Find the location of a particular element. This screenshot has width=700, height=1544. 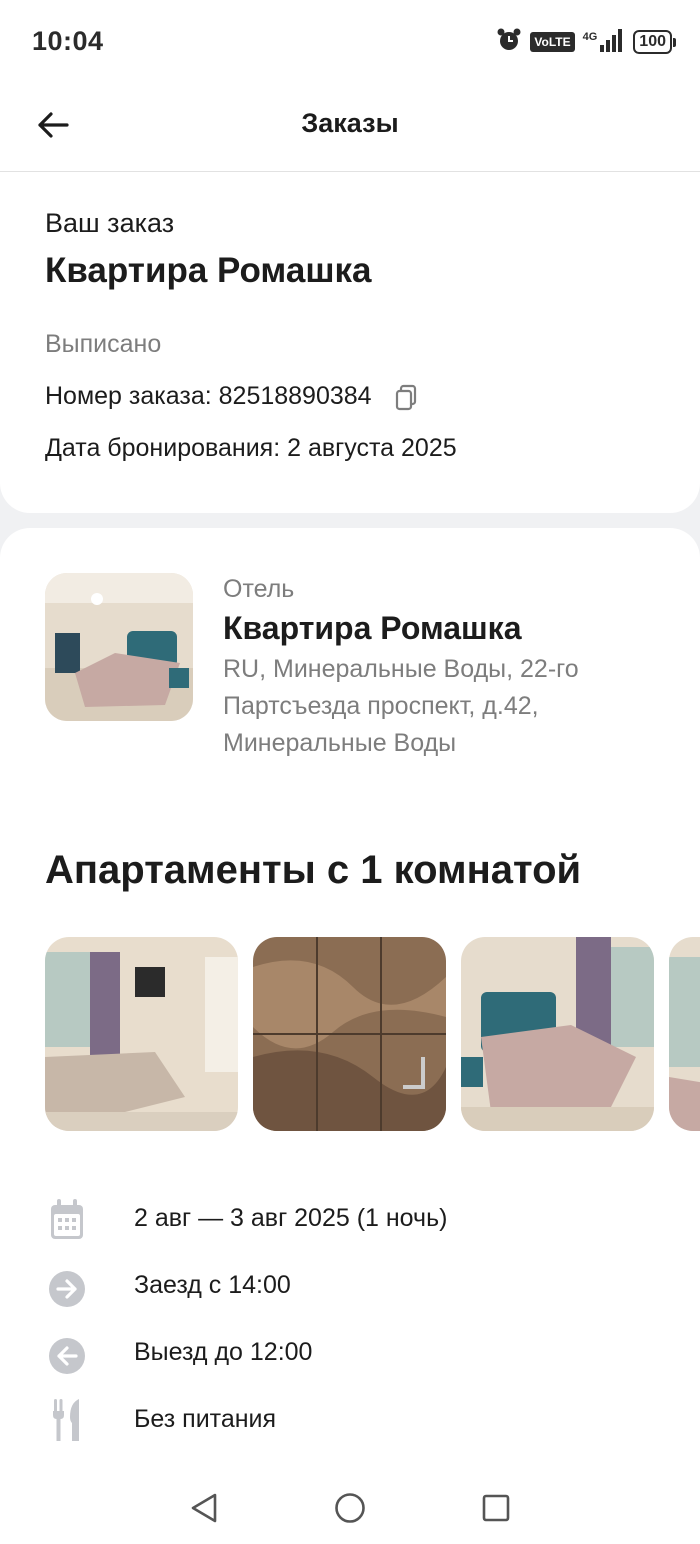

order-status: Выписано is located at coordinates (103, 344).